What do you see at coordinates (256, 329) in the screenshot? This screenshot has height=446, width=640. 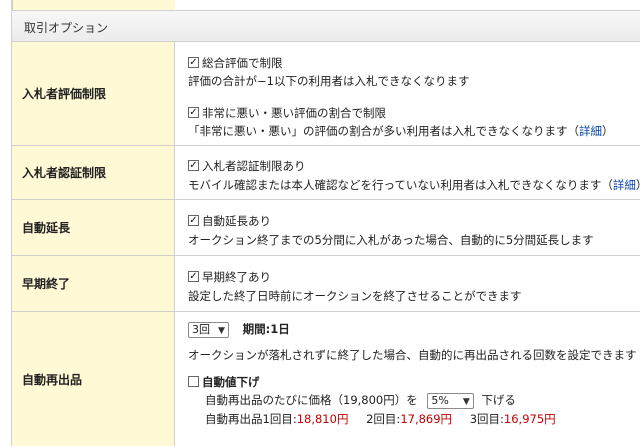 I see `period-label: 期間:` at bounding box center [256, 329].